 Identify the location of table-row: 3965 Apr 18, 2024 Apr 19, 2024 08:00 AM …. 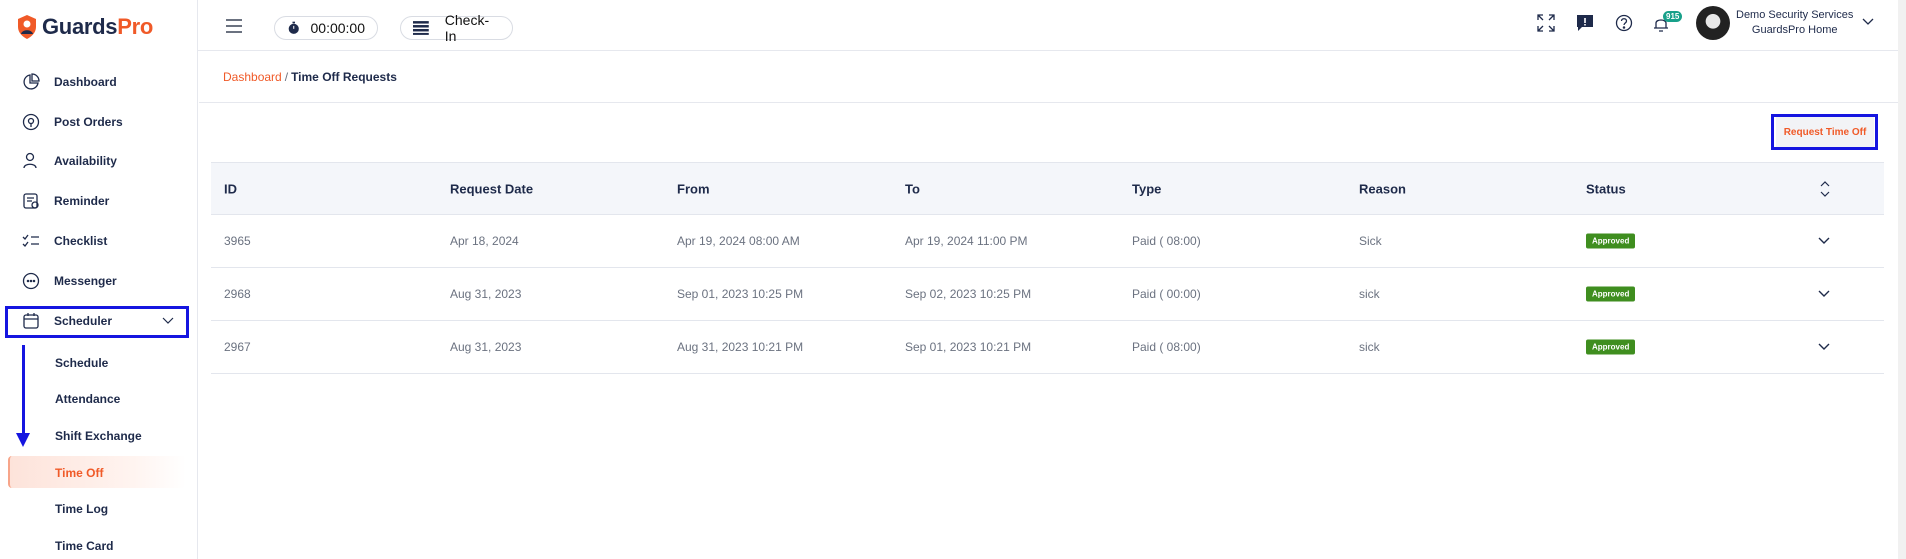
(1047, 241).